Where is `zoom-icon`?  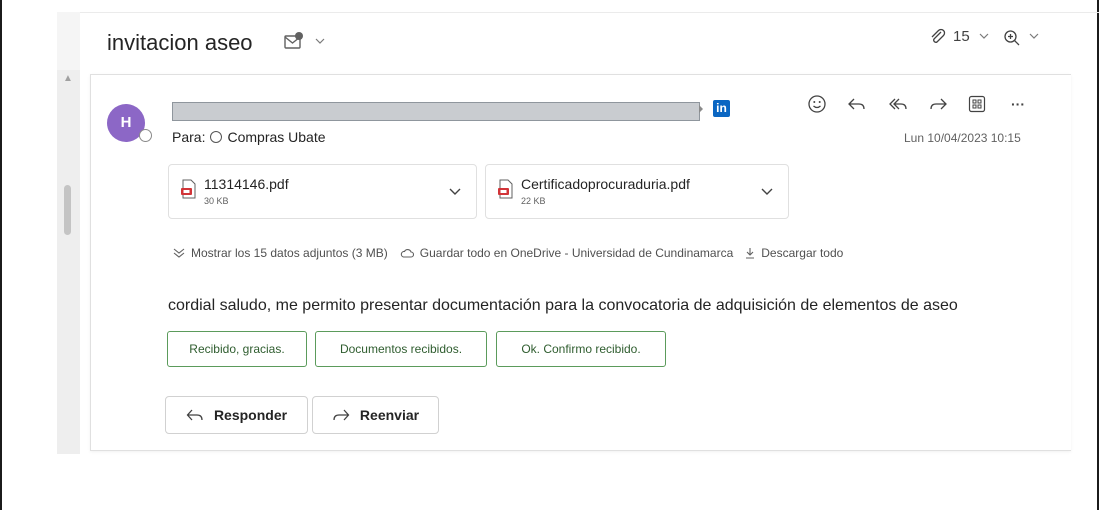
zoom-icon is located at coordinates (1012, 40).